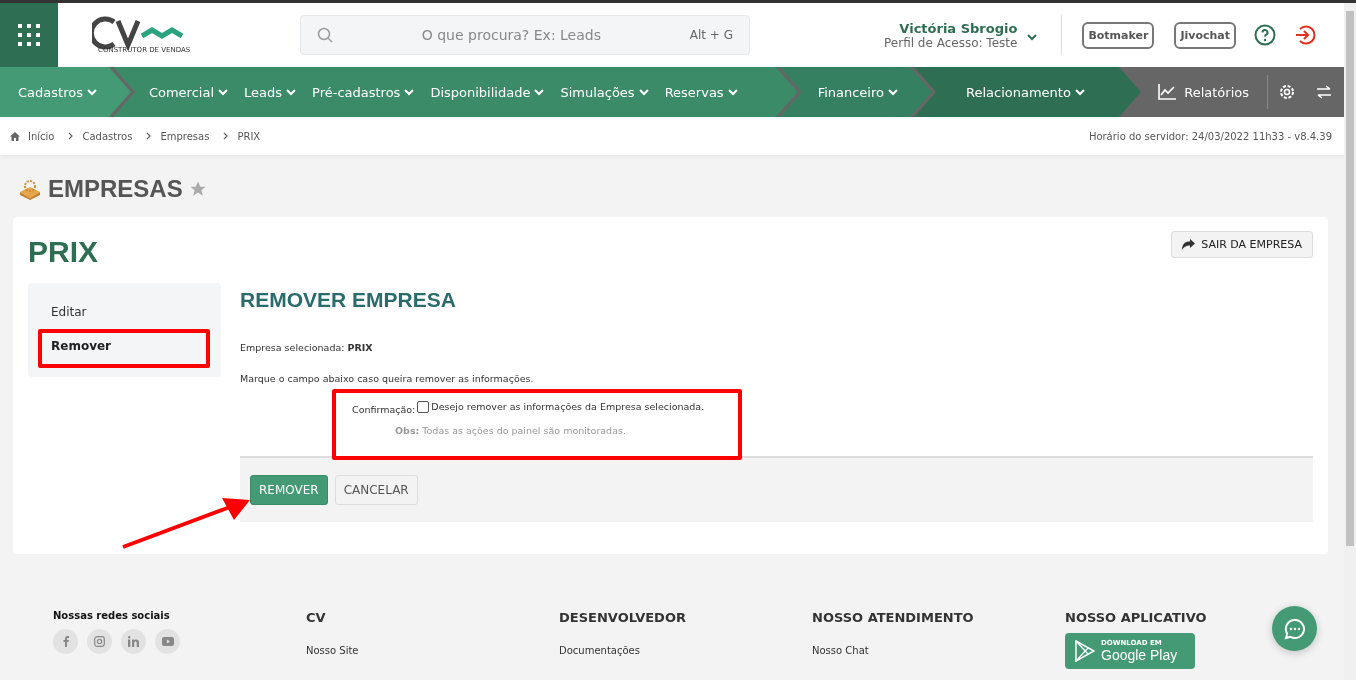 This screenshot has width=1356, height=680. I want to click on instagram-icon, so click(99, 641).